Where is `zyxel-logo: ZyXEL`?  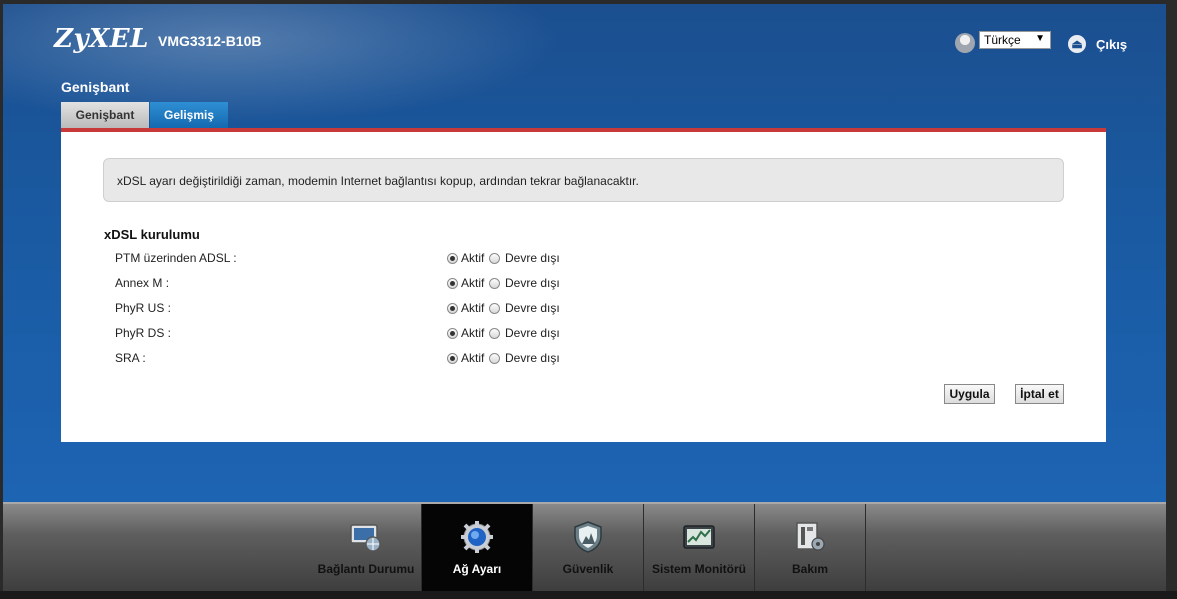 zyxel-logo: ZyXEL is located at coordinates (101, 39).